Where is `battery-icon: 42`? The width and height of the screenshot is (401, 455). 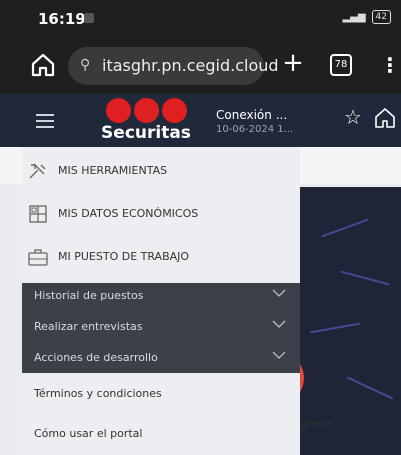 battery-icon: 42 is located at coordinates (381, 17).